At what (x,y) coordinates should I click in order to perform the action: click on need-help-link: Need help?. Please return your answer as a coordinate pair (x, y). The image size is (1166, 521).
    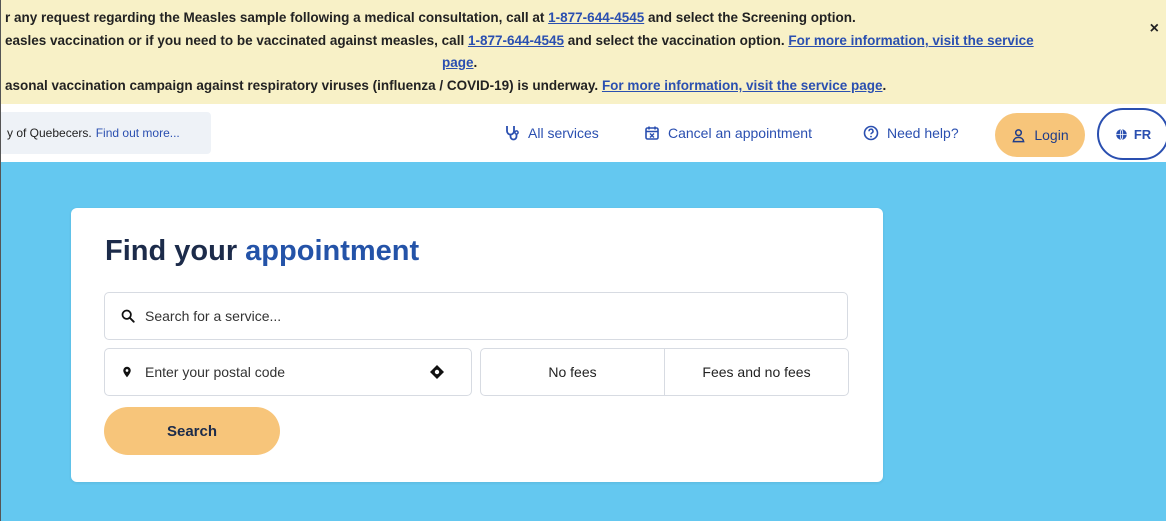
    Looking at the image, I should click on (911, 133).